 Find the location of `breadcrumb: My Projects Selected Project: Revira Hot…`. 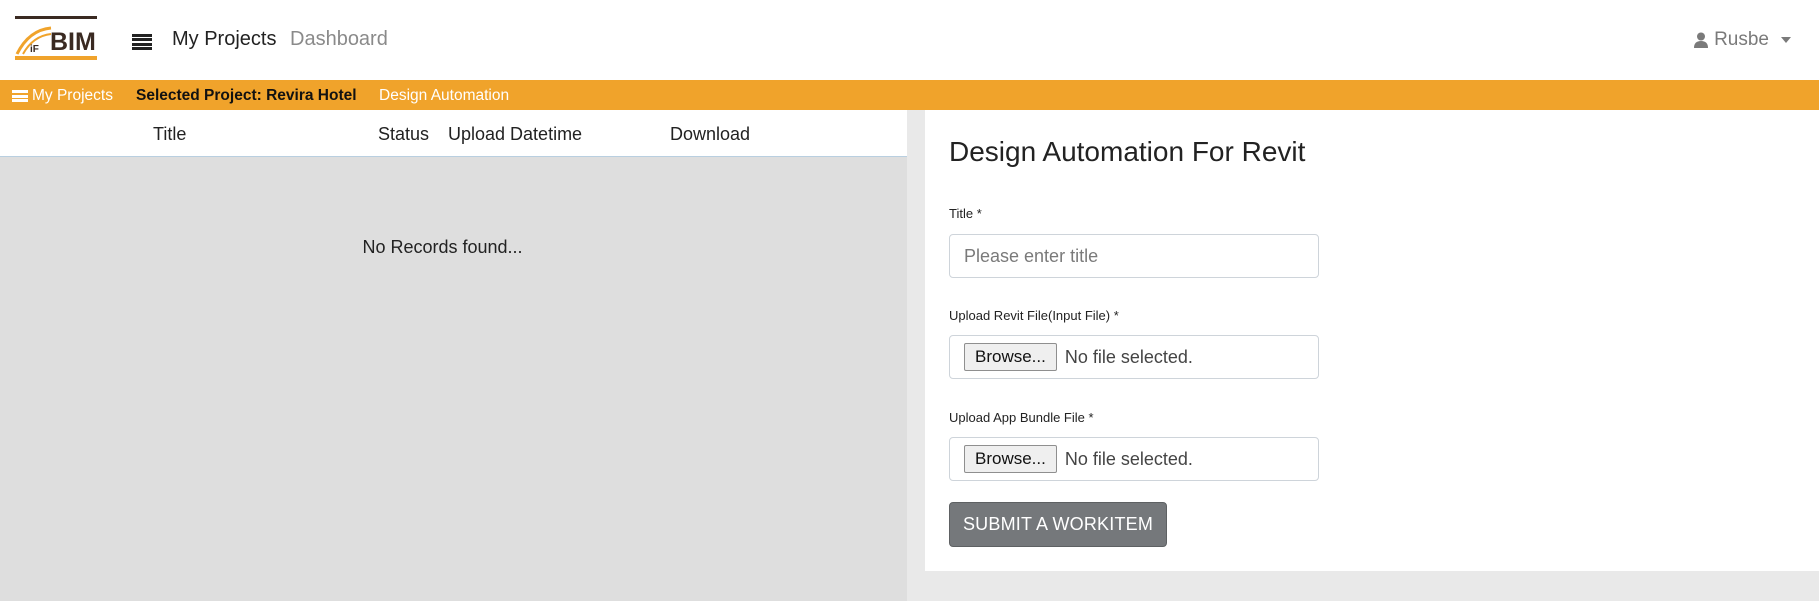

breadcrumb: My Projects Selected Project: Revira Hot… is located at coordinates (909, 95).